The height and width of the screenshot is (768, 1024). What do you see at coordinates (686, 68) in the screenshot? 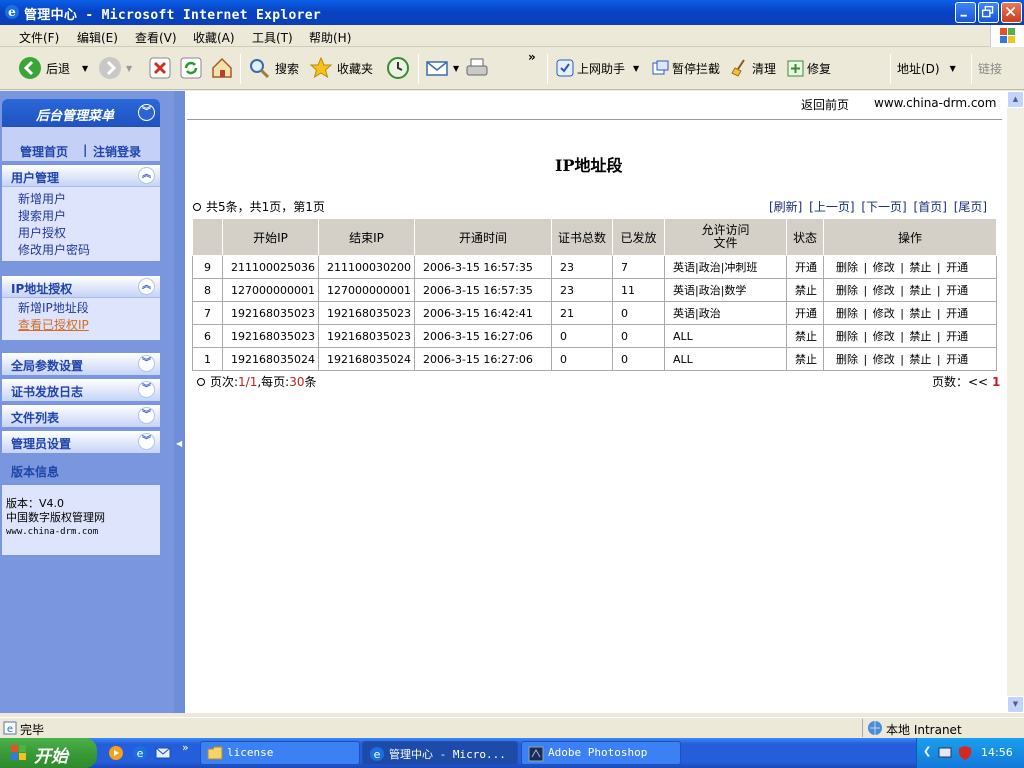
I see `block-button: 暂停拦截` at bounding box center [686, 68].